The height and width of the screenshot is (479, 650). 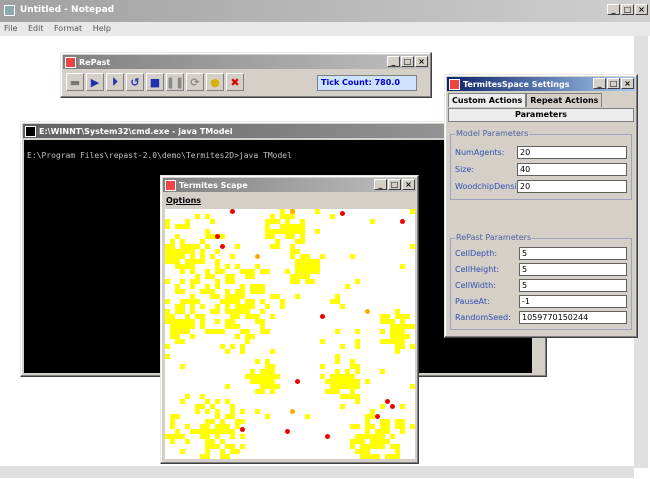 I want to click on notepad-minimize-button: _, so click(x=613, y=9).